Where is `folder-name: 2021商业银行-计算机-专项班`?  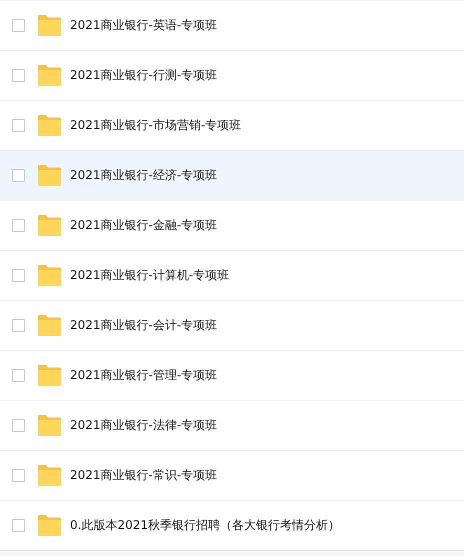
folder-name: 2021商业银行-计算机-专项班 is located at coordinates (150, 275).